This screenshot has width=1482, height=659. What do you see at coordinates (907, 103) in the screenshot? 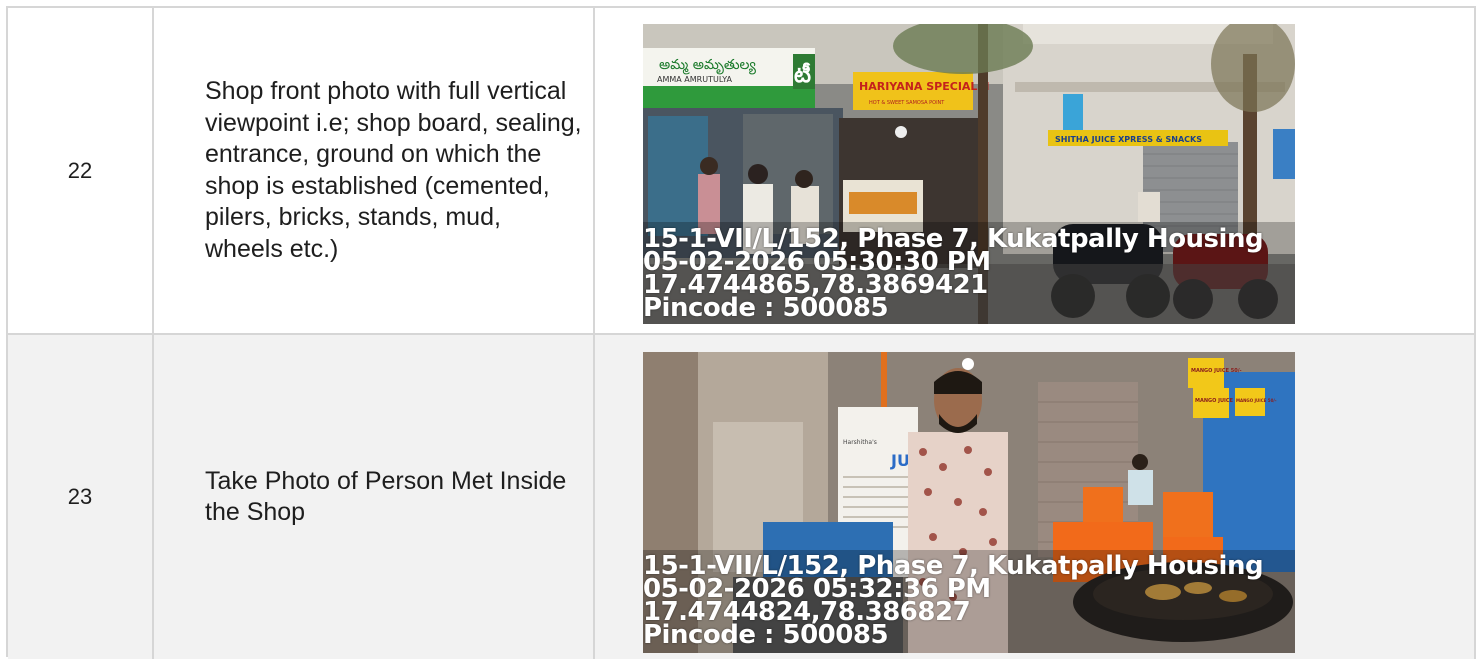
I see `stall-sign-small: HOT & SWEET SAMOSA POINT` at bounding box center [907, 103].